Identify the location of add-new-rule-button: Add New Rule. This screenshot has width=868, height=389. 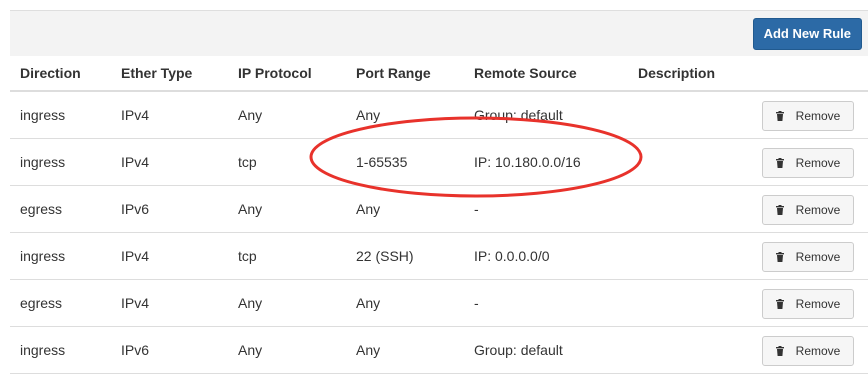
(807, 34).